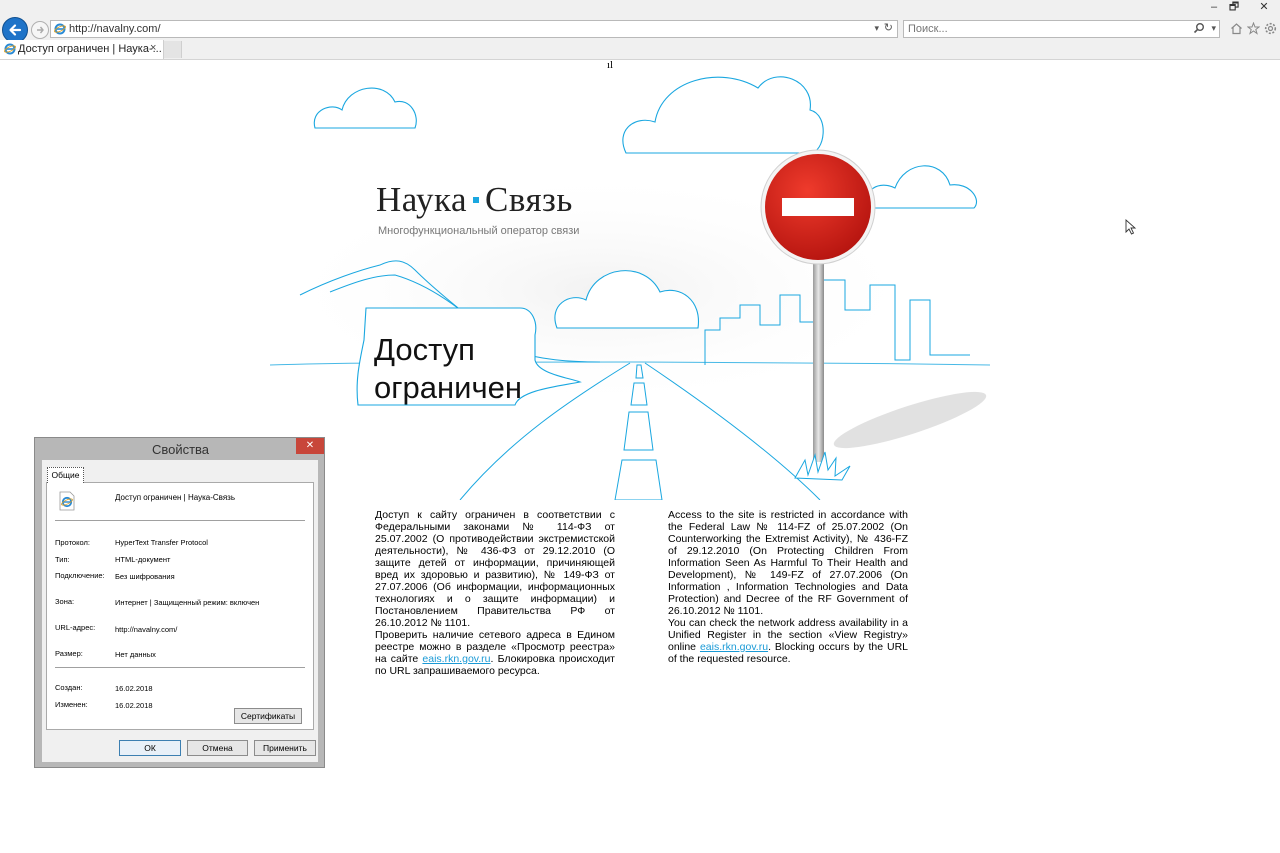  I want to click on tab-active: Доступ ограничен | Наука-... ×, so click(82, 49).